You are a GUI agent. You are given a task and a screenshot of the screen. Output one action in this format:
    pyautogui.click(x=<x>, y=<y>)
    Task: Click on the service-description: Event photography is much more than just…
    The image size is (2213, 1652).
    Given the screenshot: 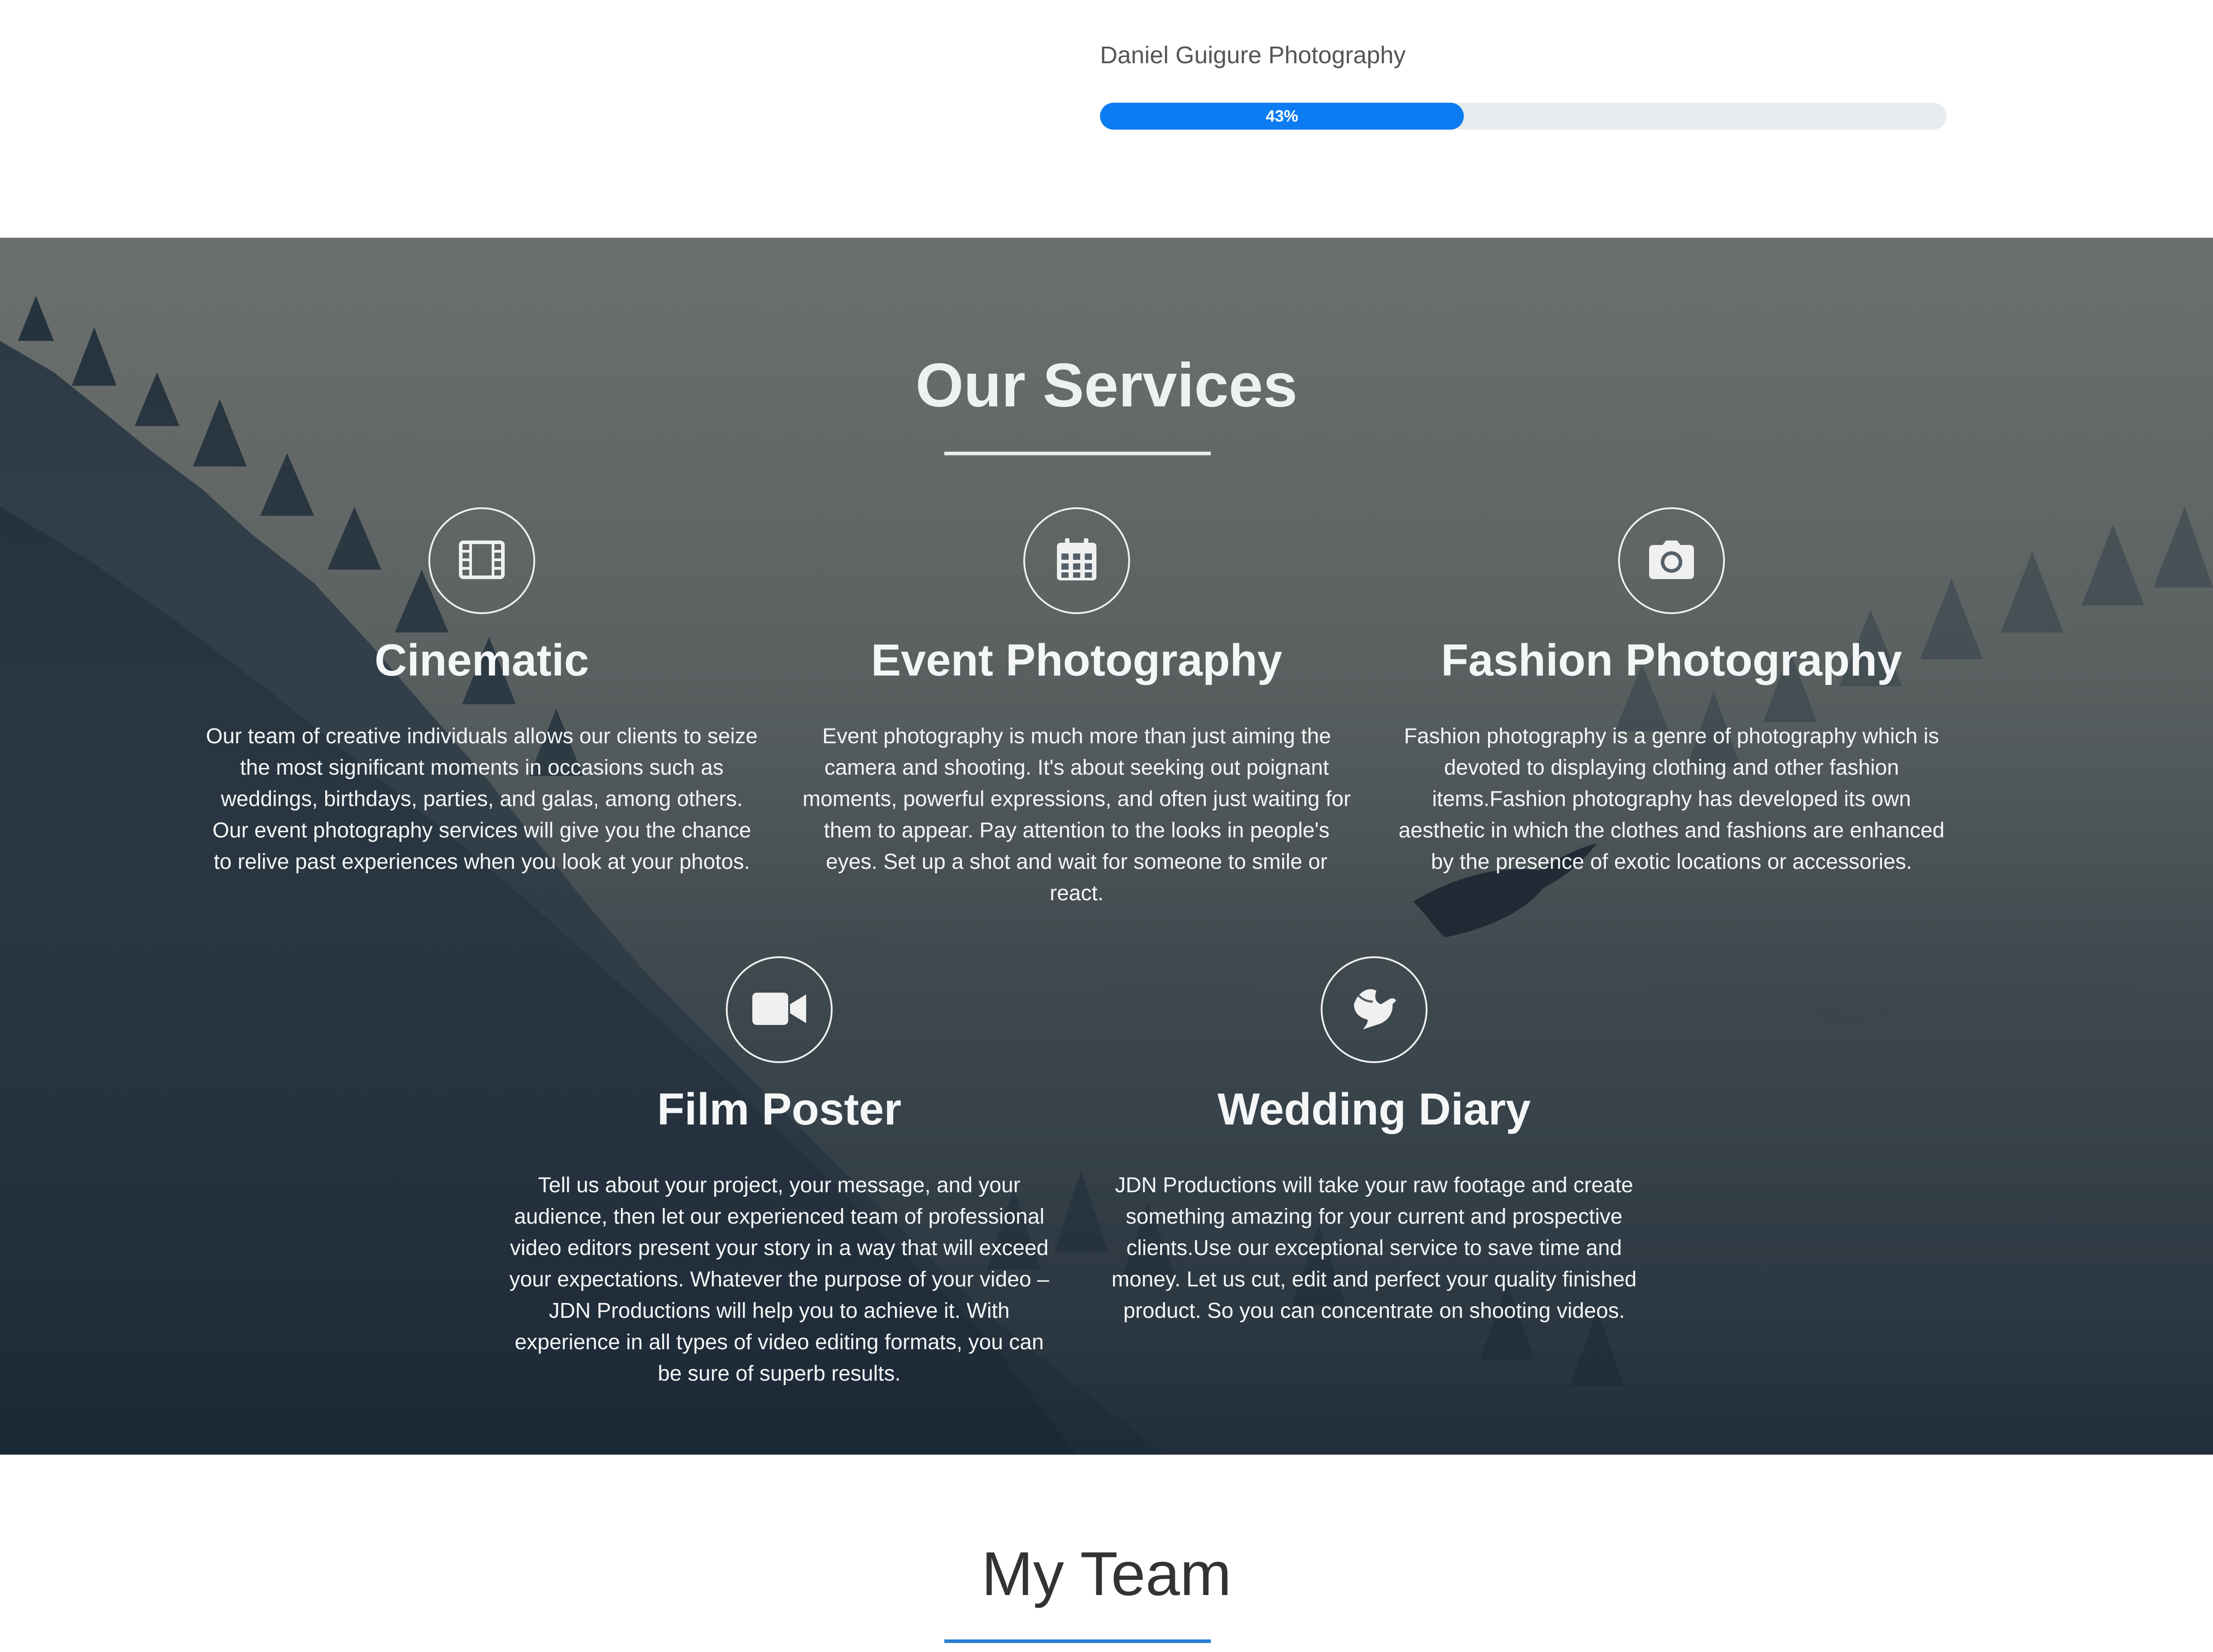 What is the action you would take?
    pyautogui.click(x=1077, y=814)
    